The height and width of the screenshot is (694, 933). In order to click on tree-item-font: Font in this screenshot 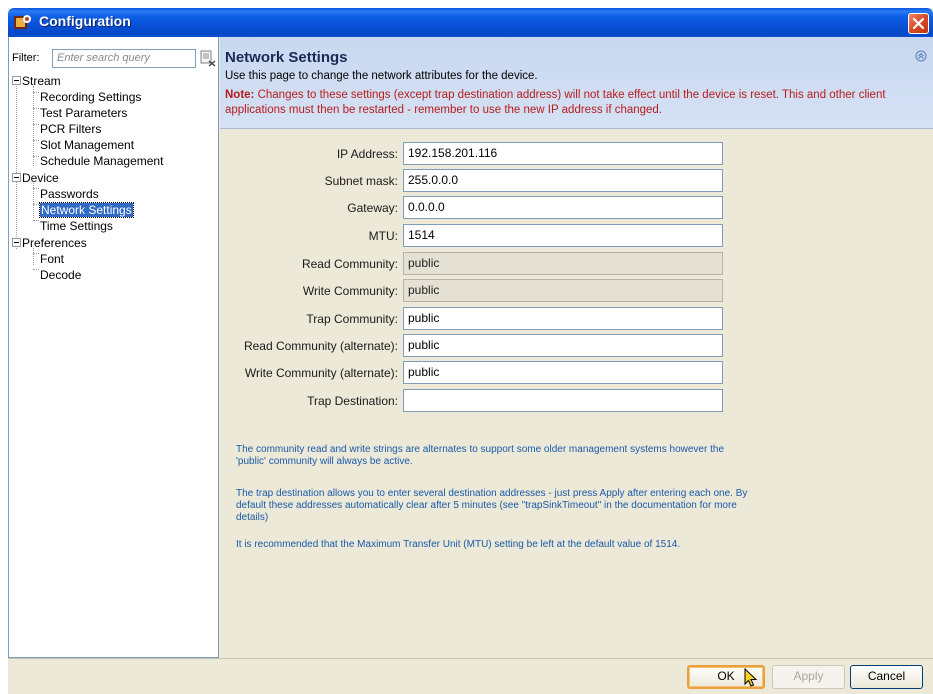, I will do `click(51, 259)`.